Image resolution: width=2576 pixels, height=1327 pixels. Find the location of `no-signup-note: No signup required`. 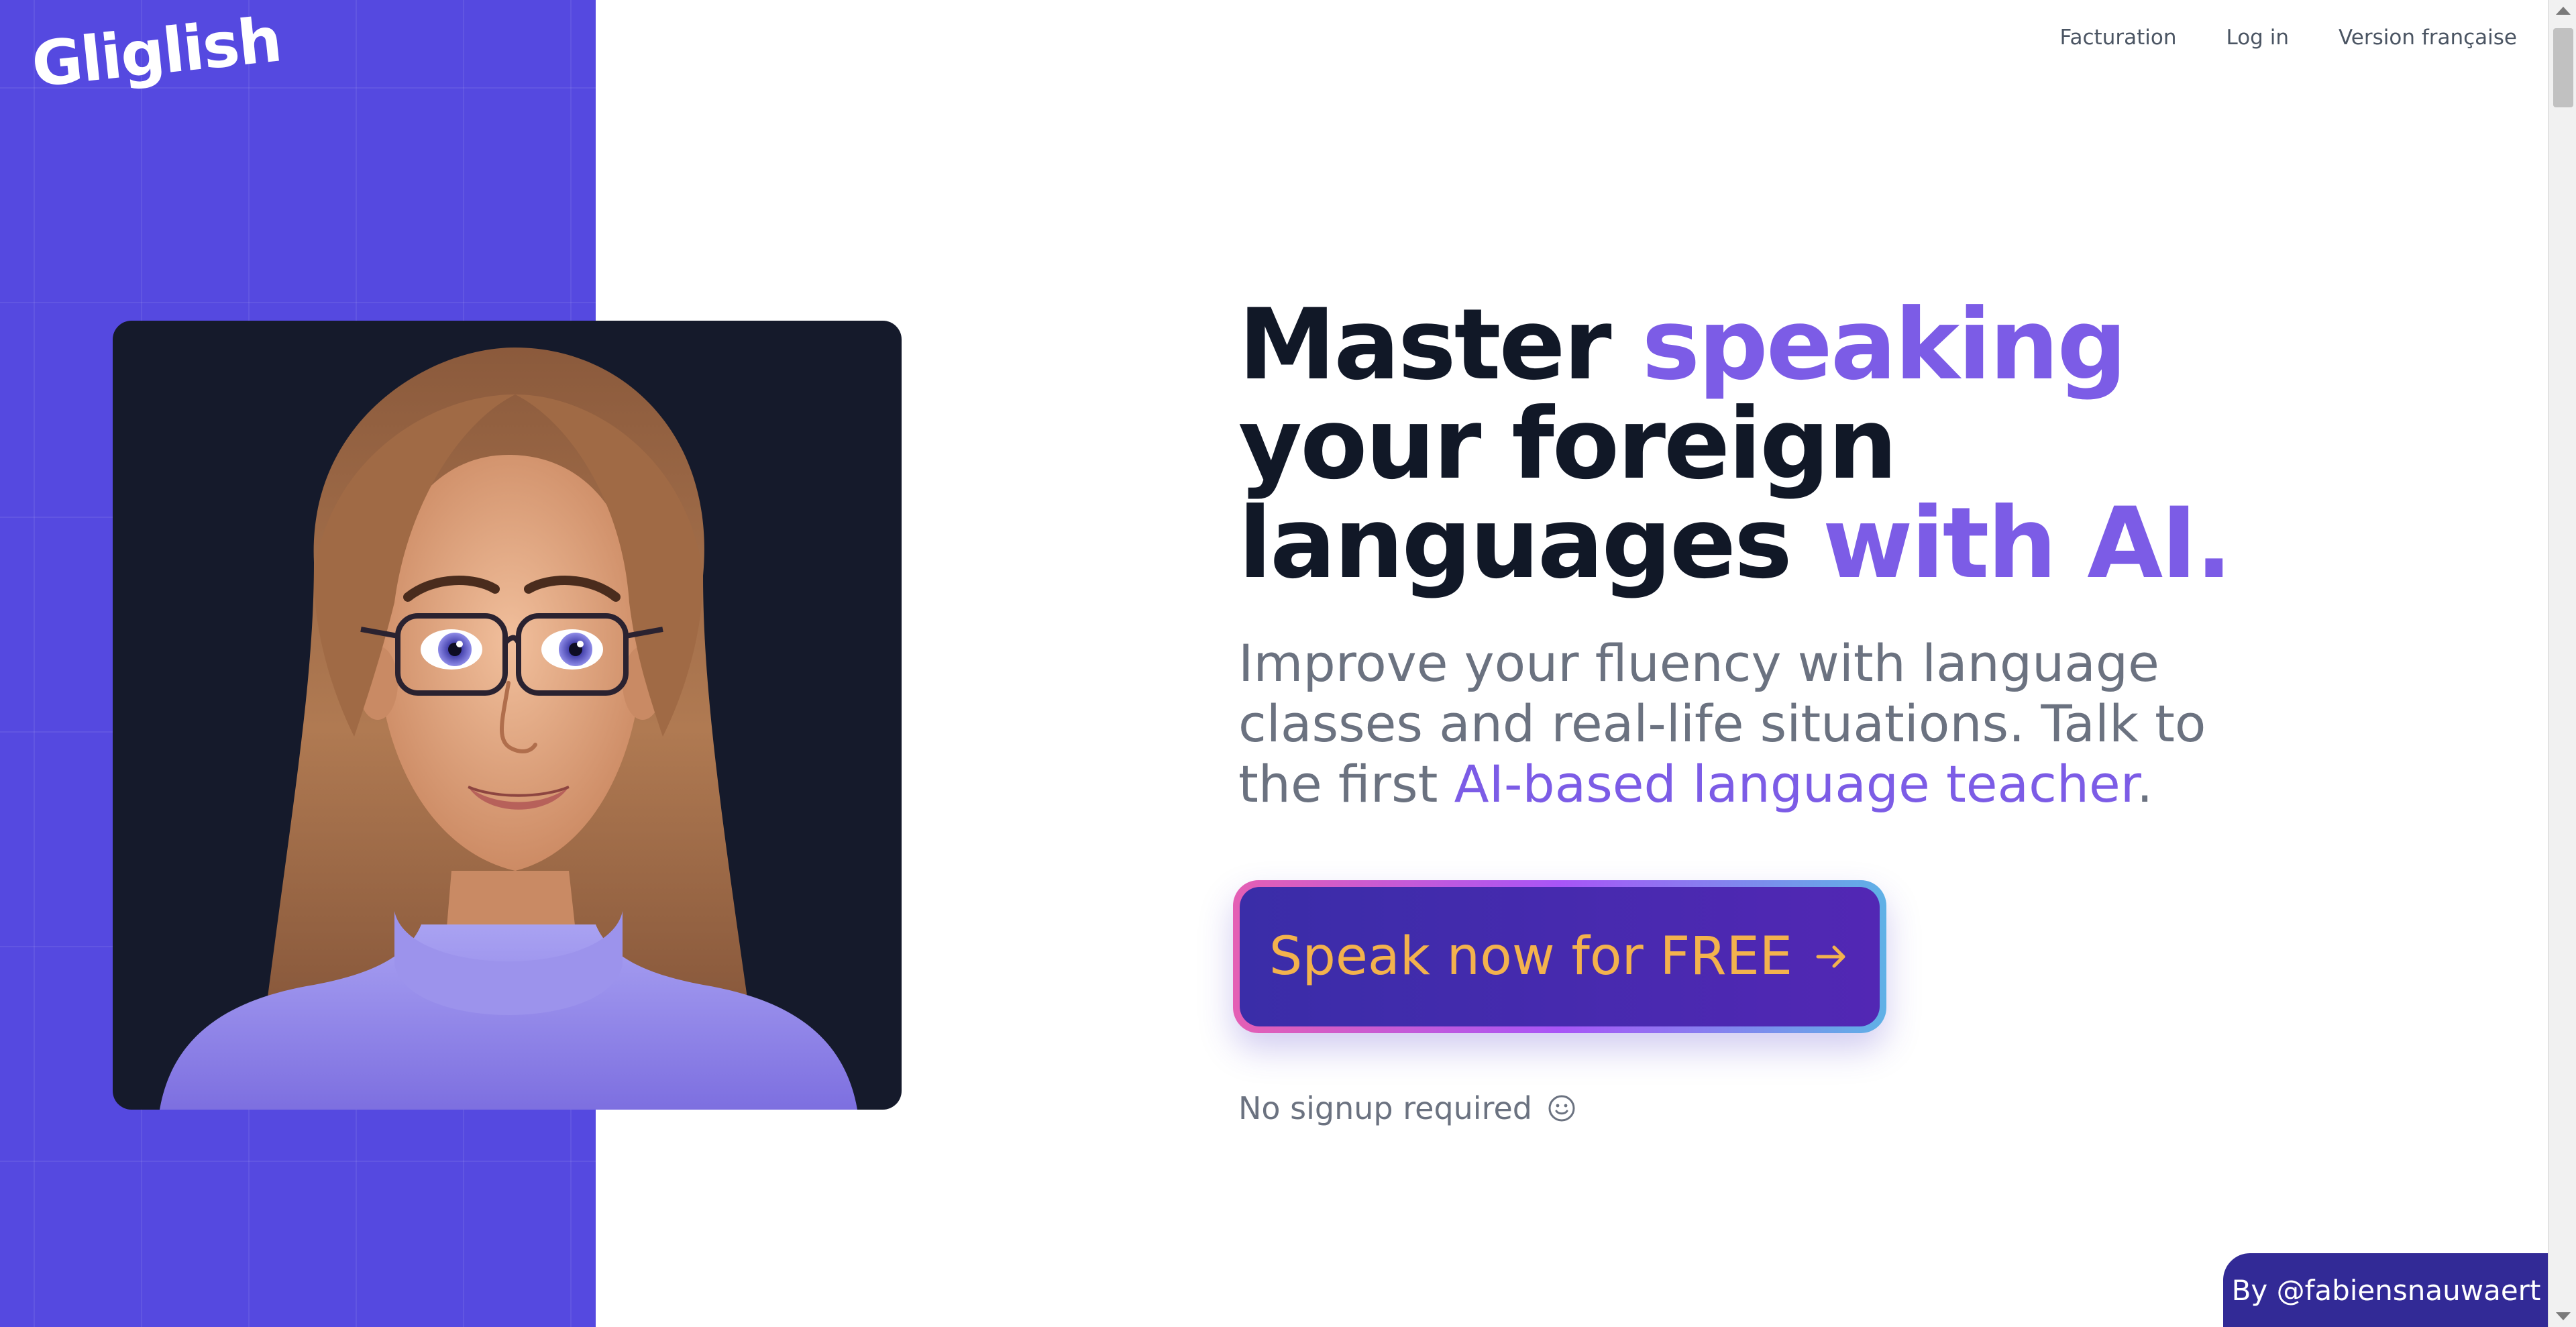

no-signup-note: No signup required is located at coordinates (1407, 1108).